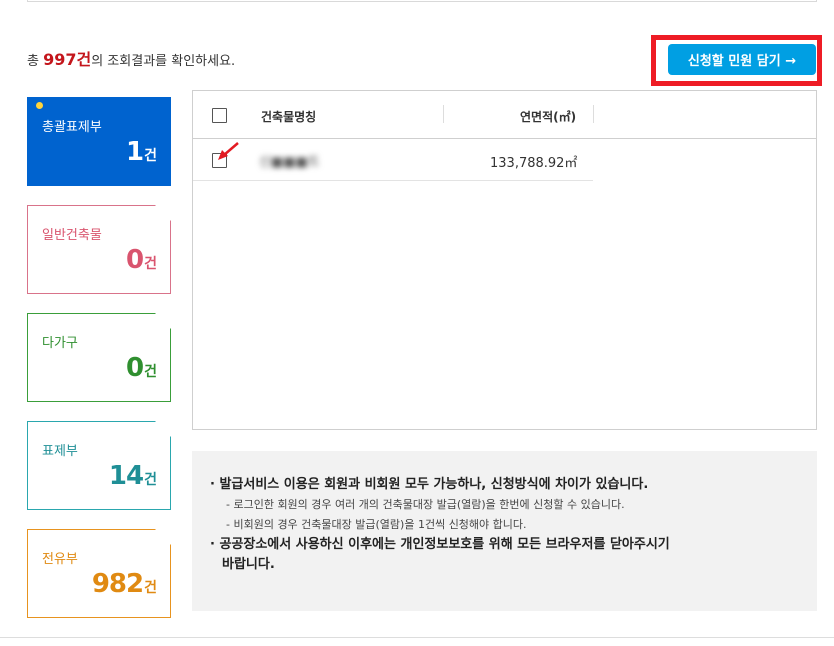 The image size is (834, 646). I want to click on card-label: 전유부, so click(60, 559).